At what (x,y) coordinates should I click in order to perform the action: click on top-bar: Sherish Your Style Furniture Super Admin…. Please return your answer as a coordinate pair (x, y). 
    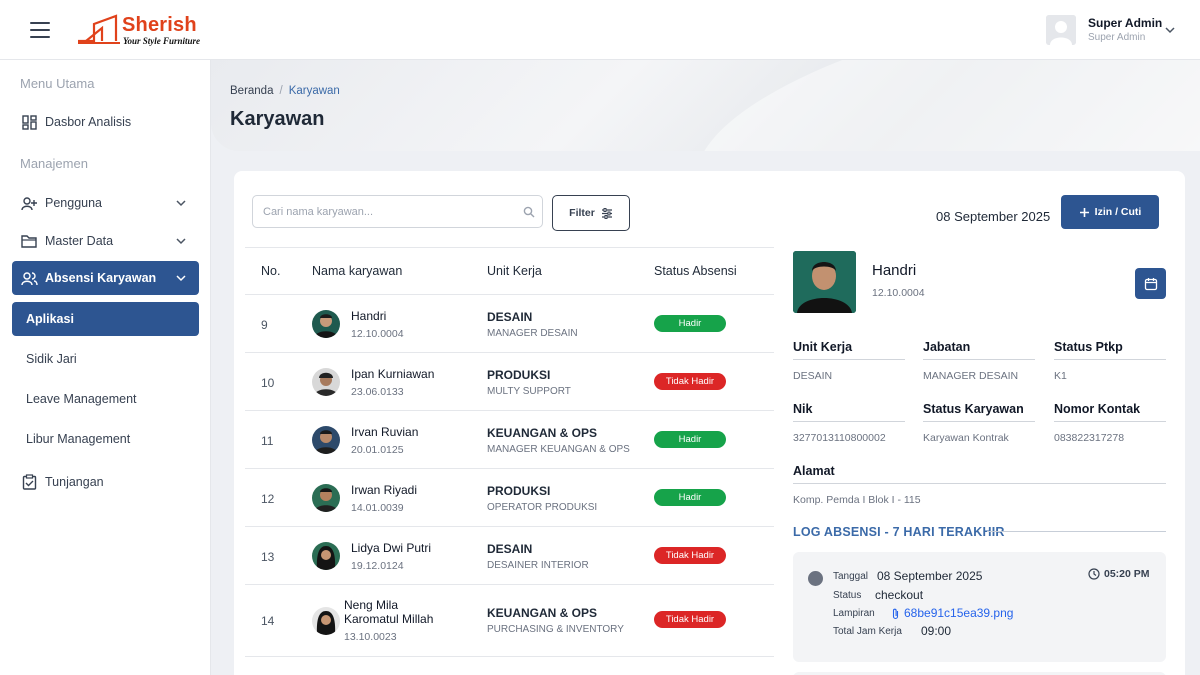
    Looking at the image, I should click on (600, 30).